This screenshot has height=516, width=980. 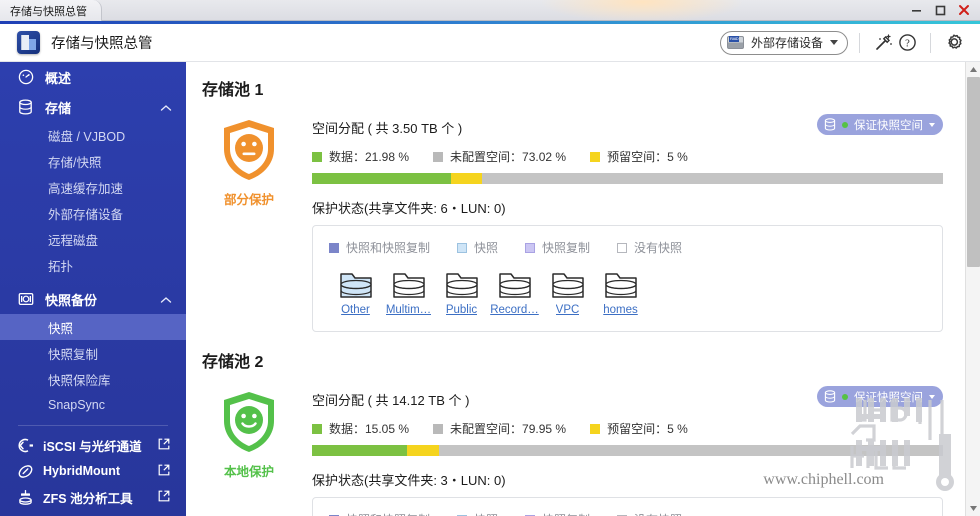 I want to click on sidebar-item-overview: 概述, so click(x=93, y=77).